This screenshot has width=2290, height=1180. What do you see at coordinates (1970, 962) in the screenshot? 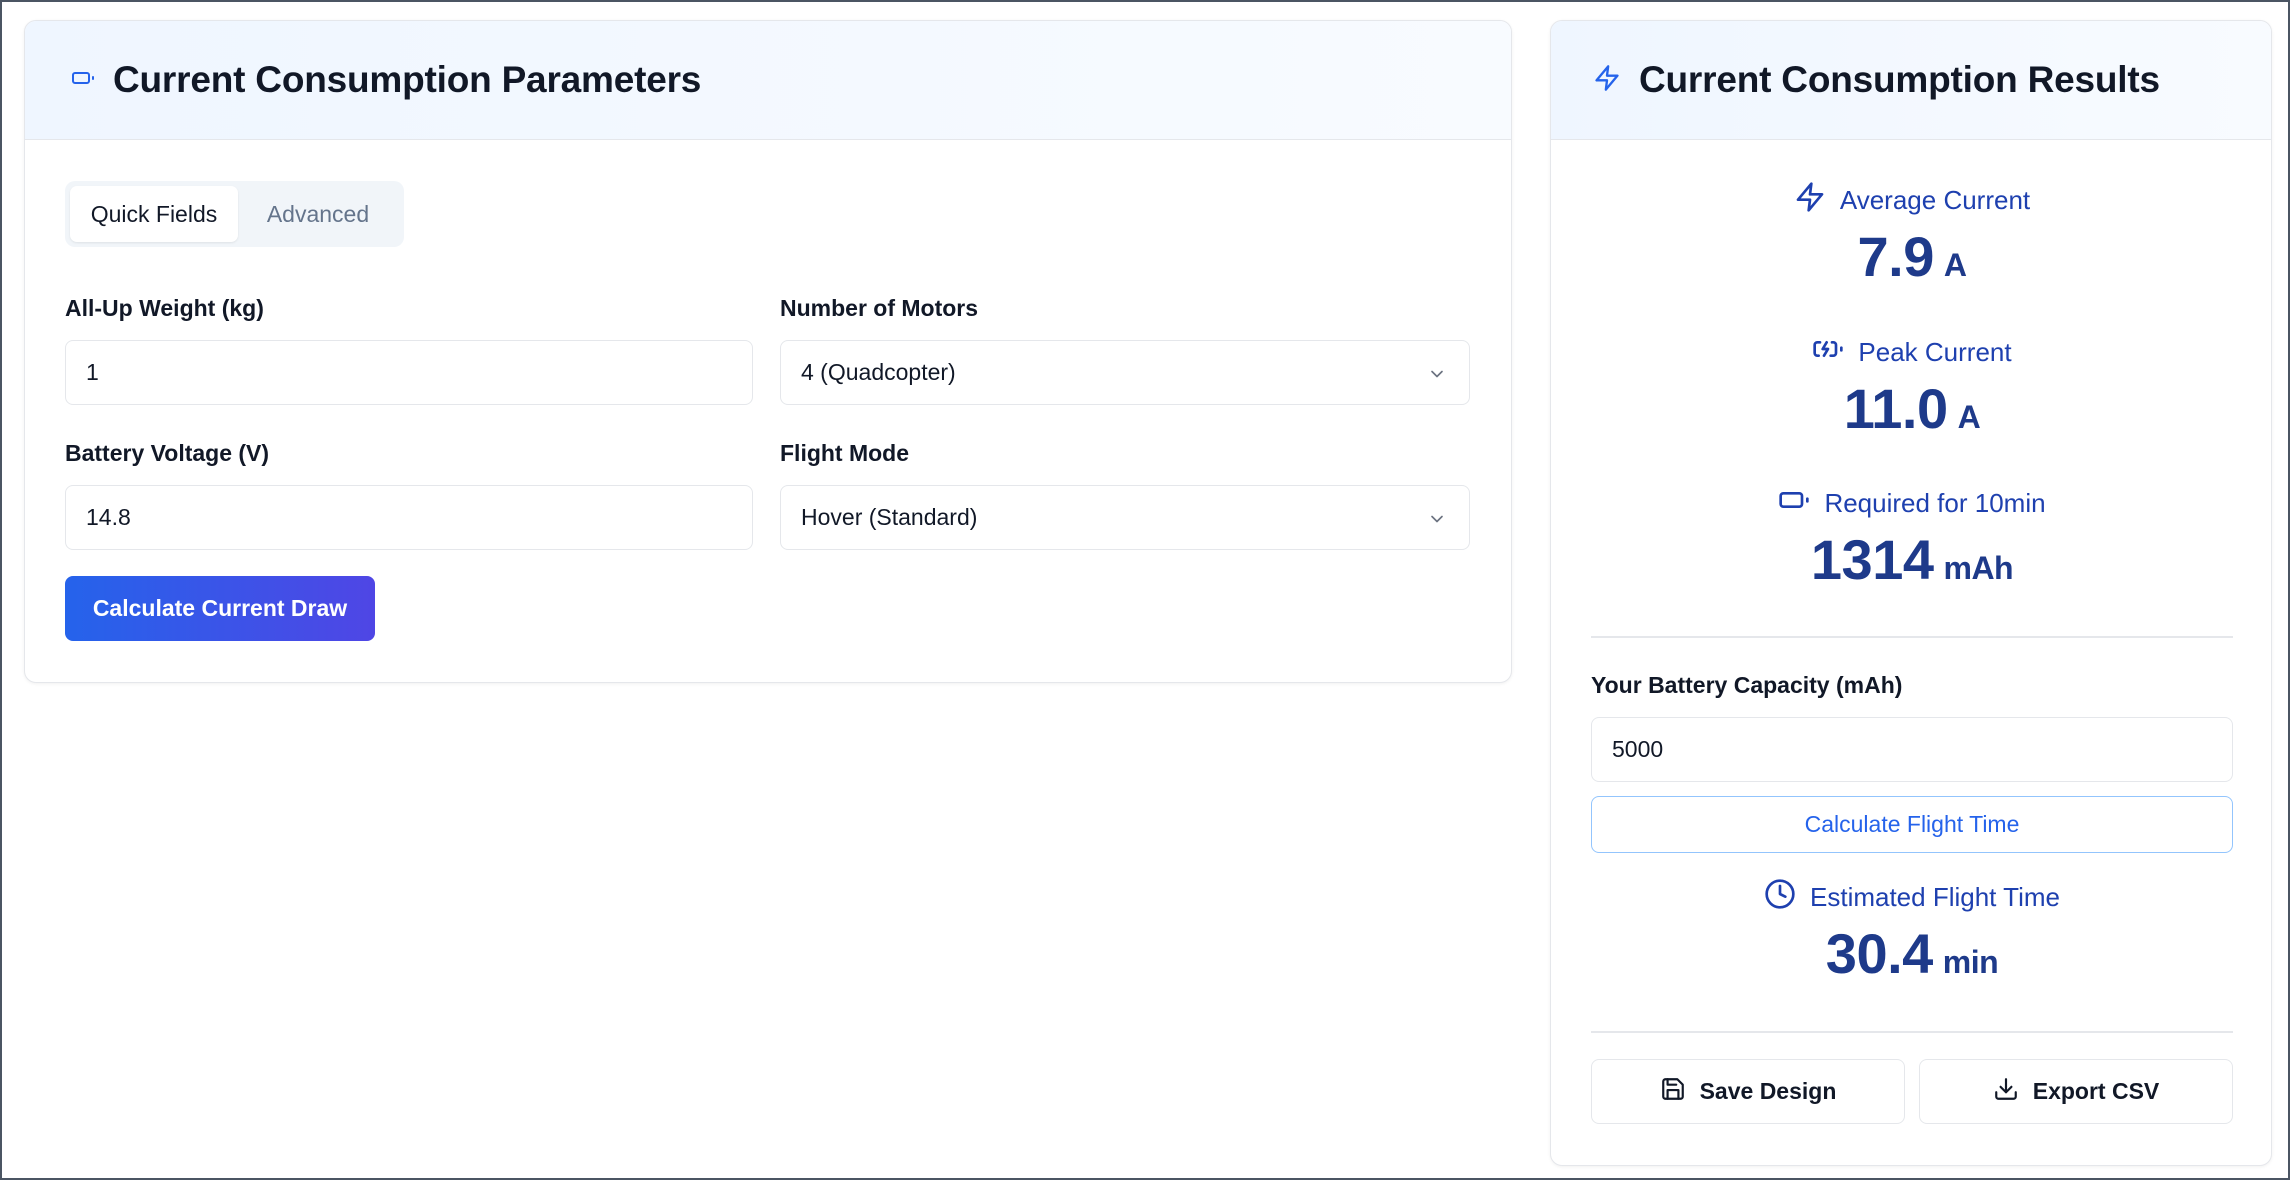
I see `estimated-flight-time-unit: min` at bounding box center [1970, 962].